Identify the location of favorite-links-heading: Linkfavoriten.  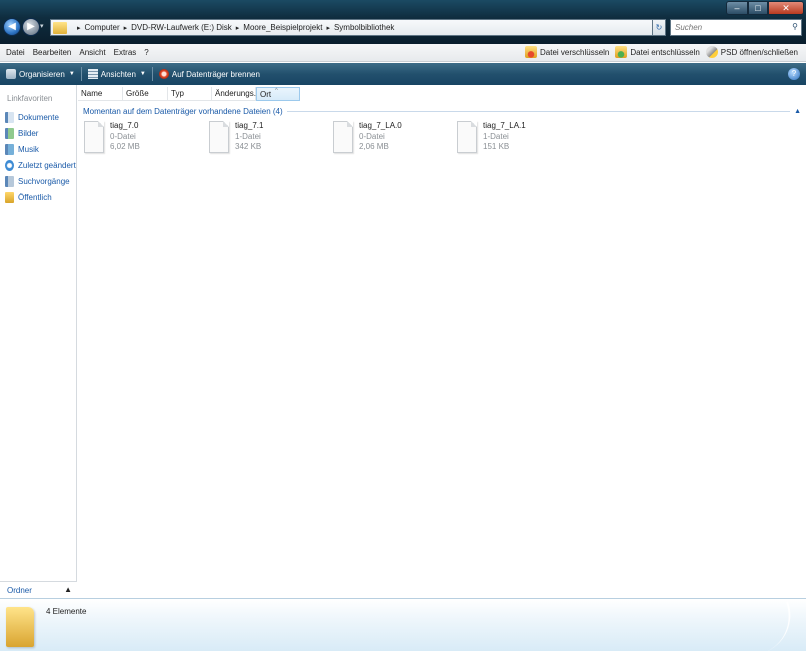
(30, 98).